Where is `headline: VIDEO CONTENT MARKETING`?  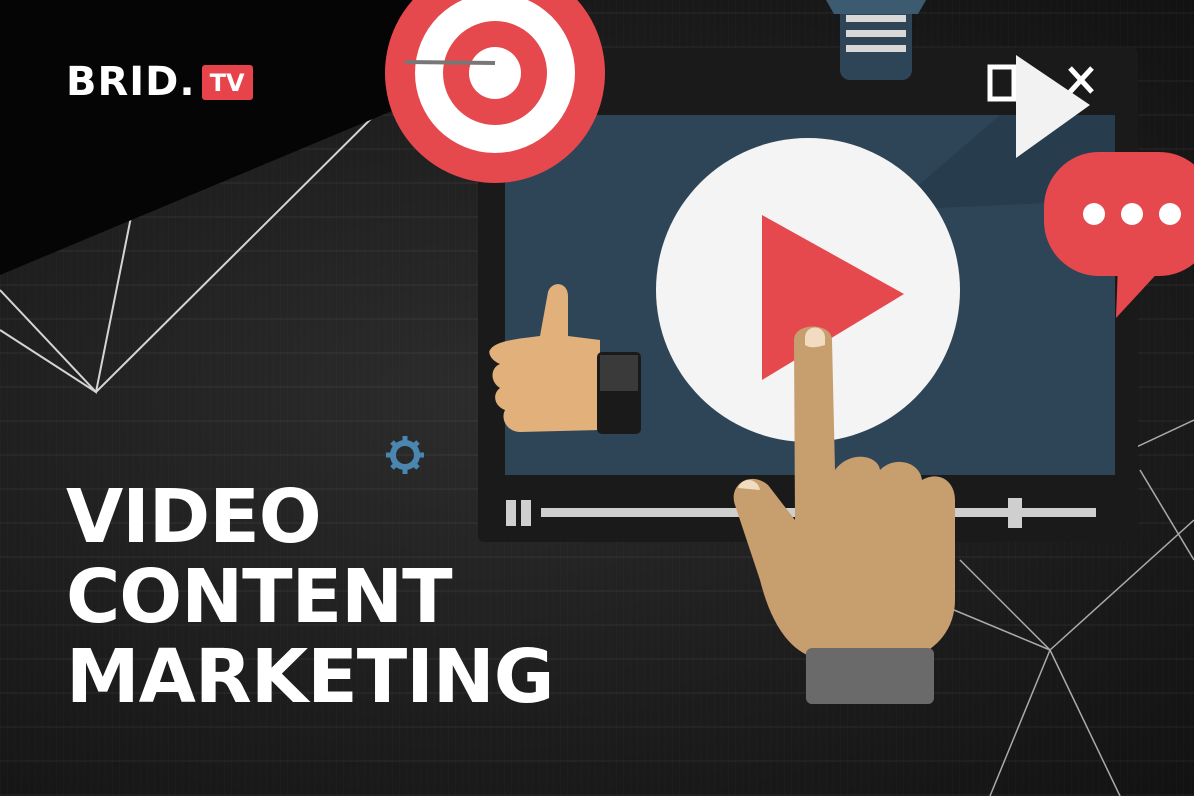 headline: VIDEO CONTENT MARKETING is located at coordinates (310, 597).